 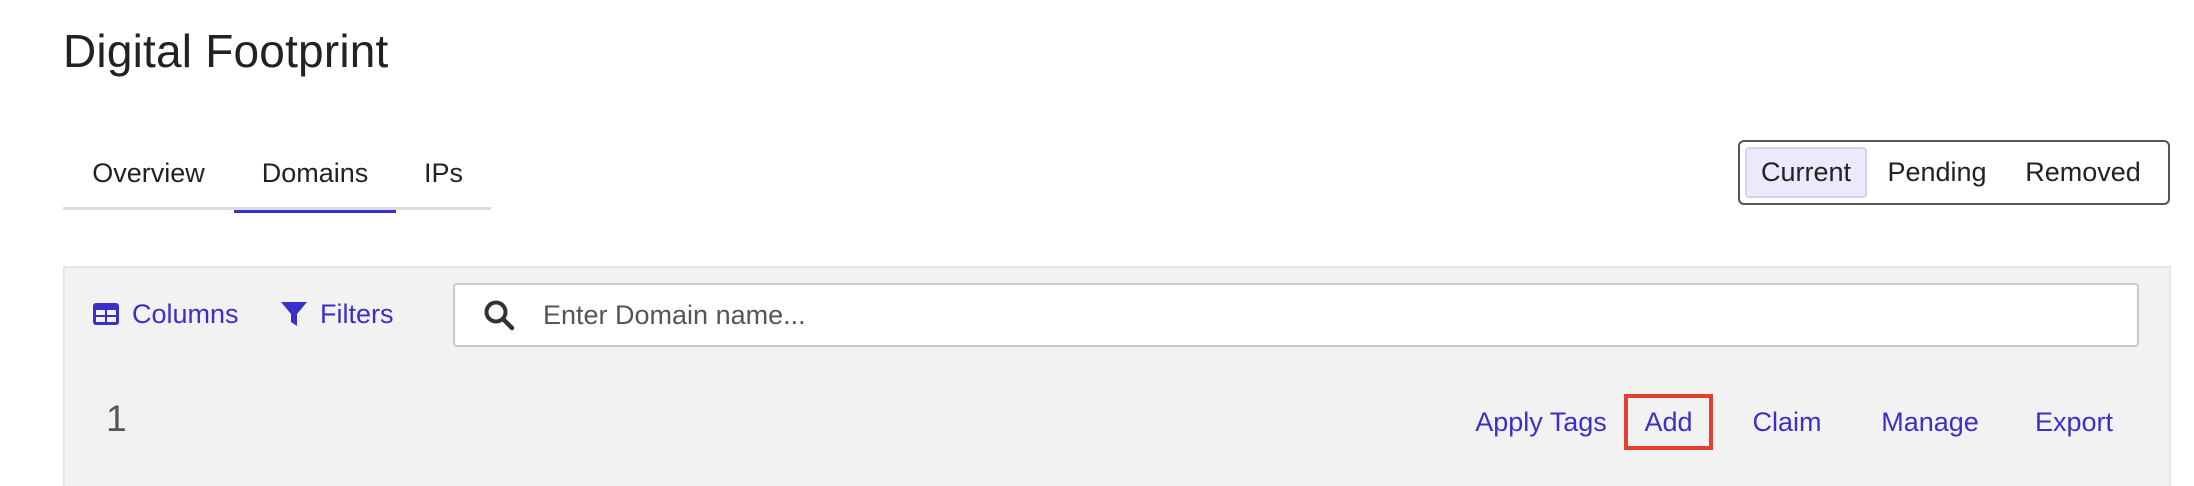 What do you see at coordinates (2074, 422) in the screenshot?
I see `export-button: Export` at bounding box center [2074, 422].